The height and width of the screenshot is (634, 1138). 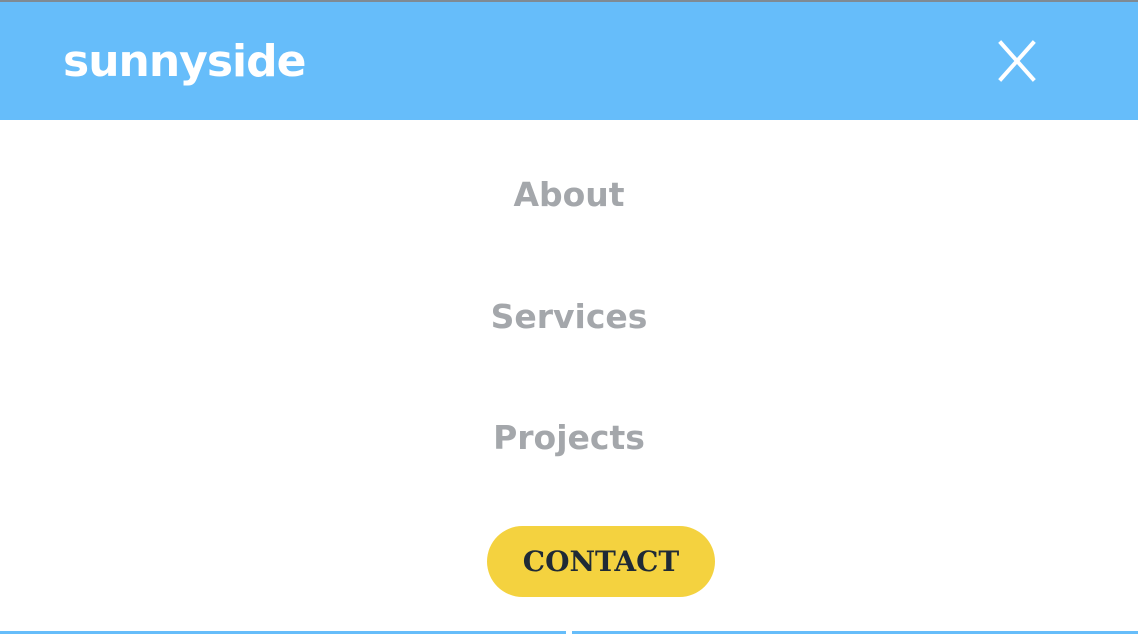 What do you see at coordinates (569, 438) in the screenshot?
I see `menu-item-projects: Projects` at bounding box center [569, 438].